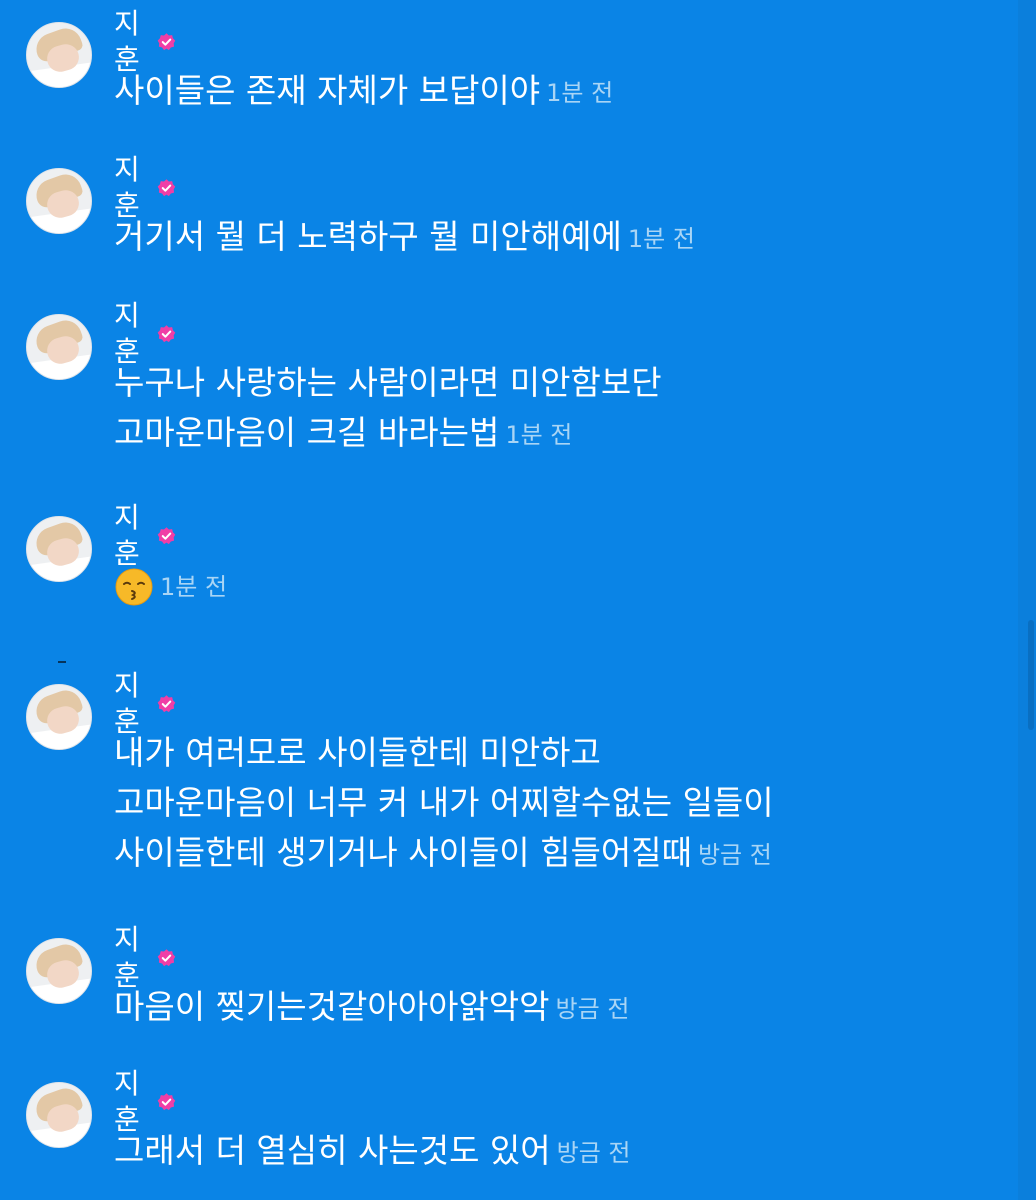  I want to click on scrollbar-thumb, so click(1031, 675).